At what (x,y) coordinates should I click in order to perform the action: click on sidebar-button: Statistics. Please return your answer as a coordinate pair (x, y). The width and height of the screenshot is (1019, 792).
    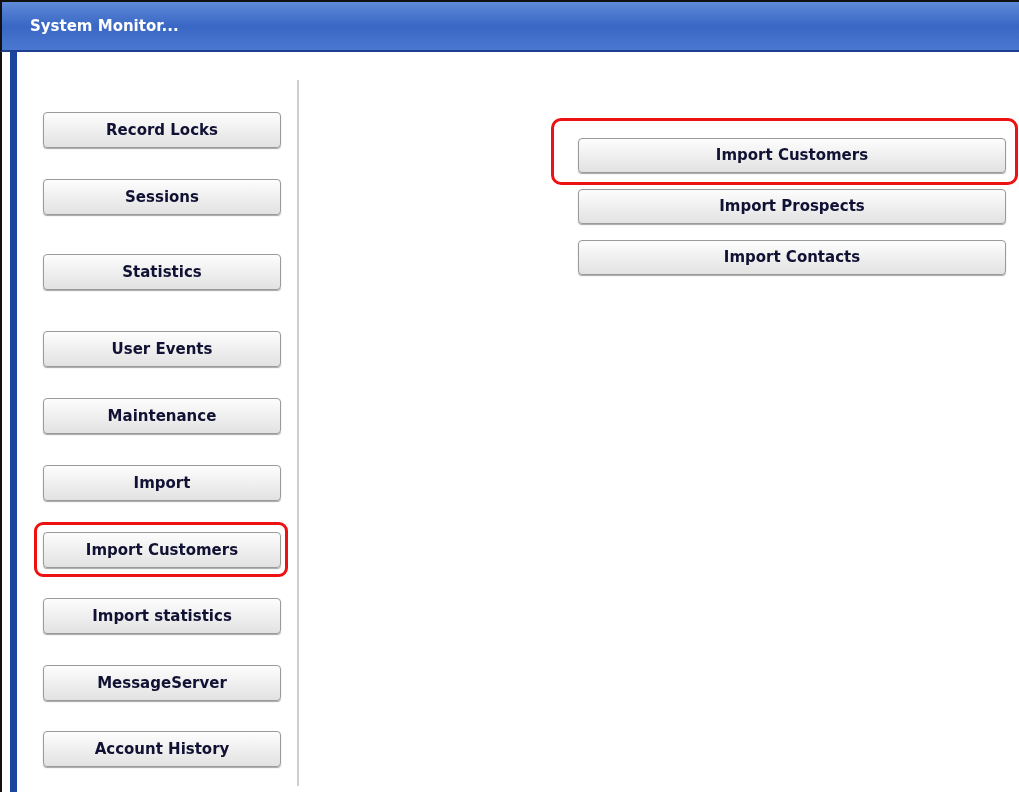
    Looking at the image, I should click on (162, 272).